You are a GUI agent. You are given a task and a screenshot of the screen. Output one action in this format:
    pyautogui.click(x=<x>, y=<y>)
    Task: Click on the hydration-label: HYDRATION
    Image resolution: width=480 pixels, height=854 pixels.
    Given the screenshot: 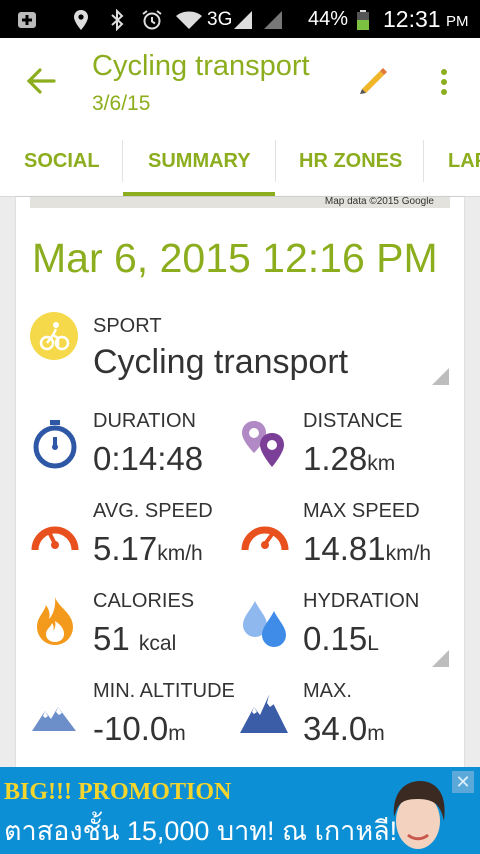 What is the action you would take?
    pyautogui.click(x=361, y=601)
    